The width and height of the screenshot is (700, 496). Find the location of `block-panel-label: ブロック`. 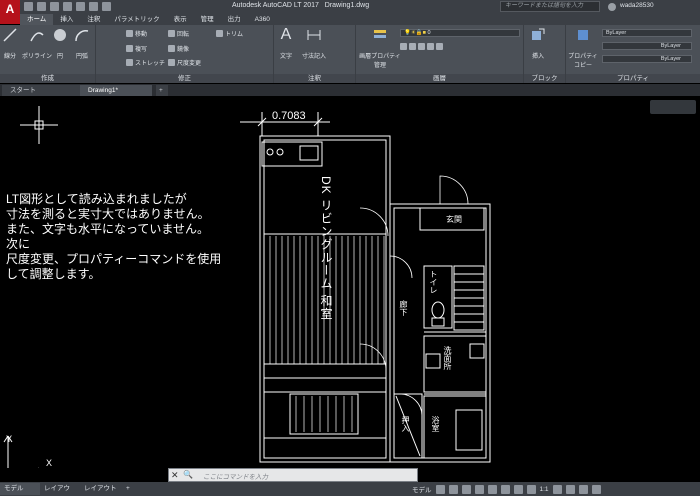

block-panel-label: ブロック is located at coordinates (544, 78).